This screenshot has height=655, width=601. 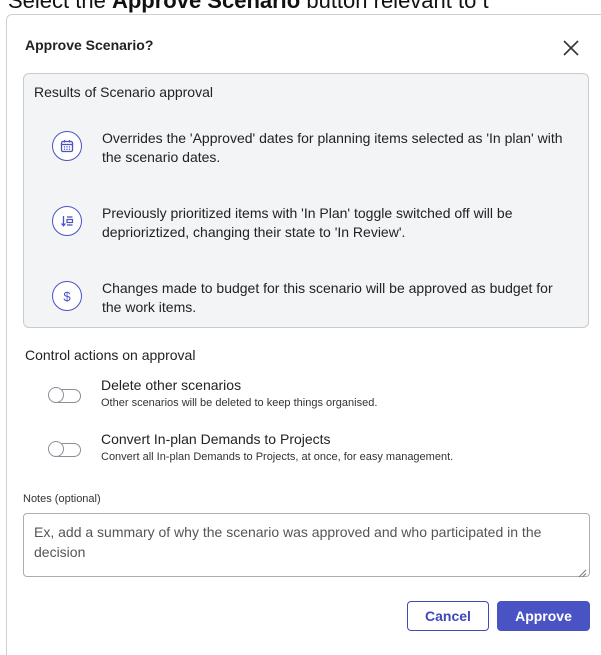 What do you see at coordinates (582, 571) in the screenshot?
I see `resize-grip-icon` at bounding box center [582, 571].